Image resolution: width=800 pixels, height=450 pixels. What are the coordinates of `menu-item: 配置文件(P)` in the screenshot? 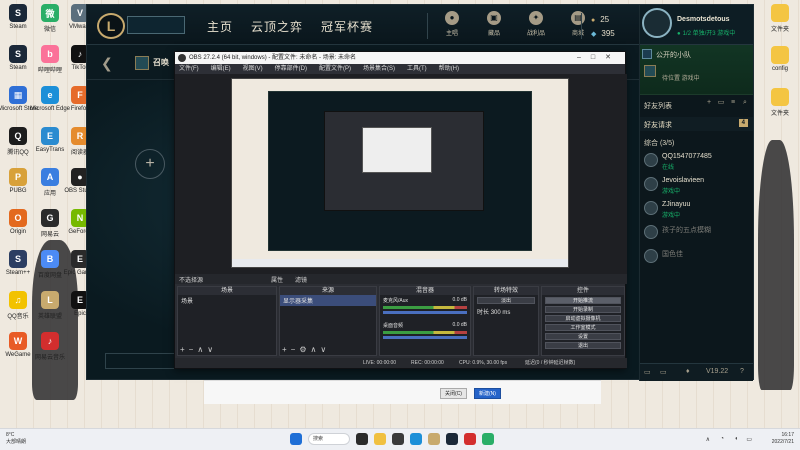 It's located at (335, 69).